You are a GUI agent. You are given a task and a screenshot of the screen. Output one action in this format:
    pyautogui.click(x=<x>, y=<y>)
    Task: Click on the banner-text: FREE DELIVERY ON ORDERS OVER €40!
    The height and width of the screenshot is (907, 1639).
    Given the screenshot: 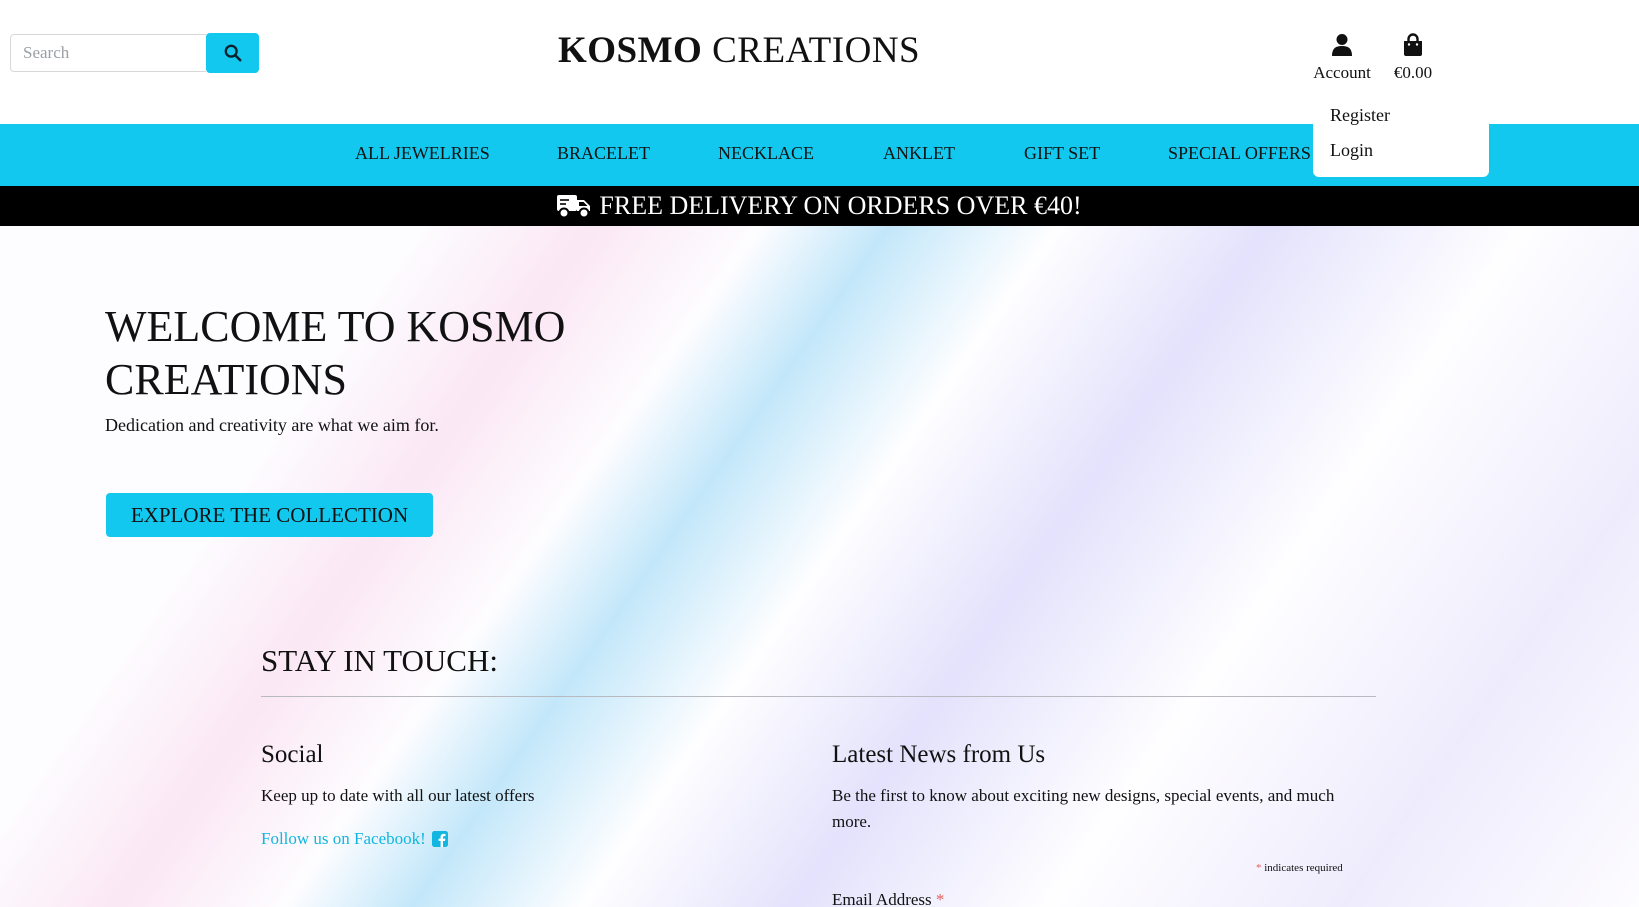 What is the action you would take?
    pyautogui.click(x=840, y=205)
    